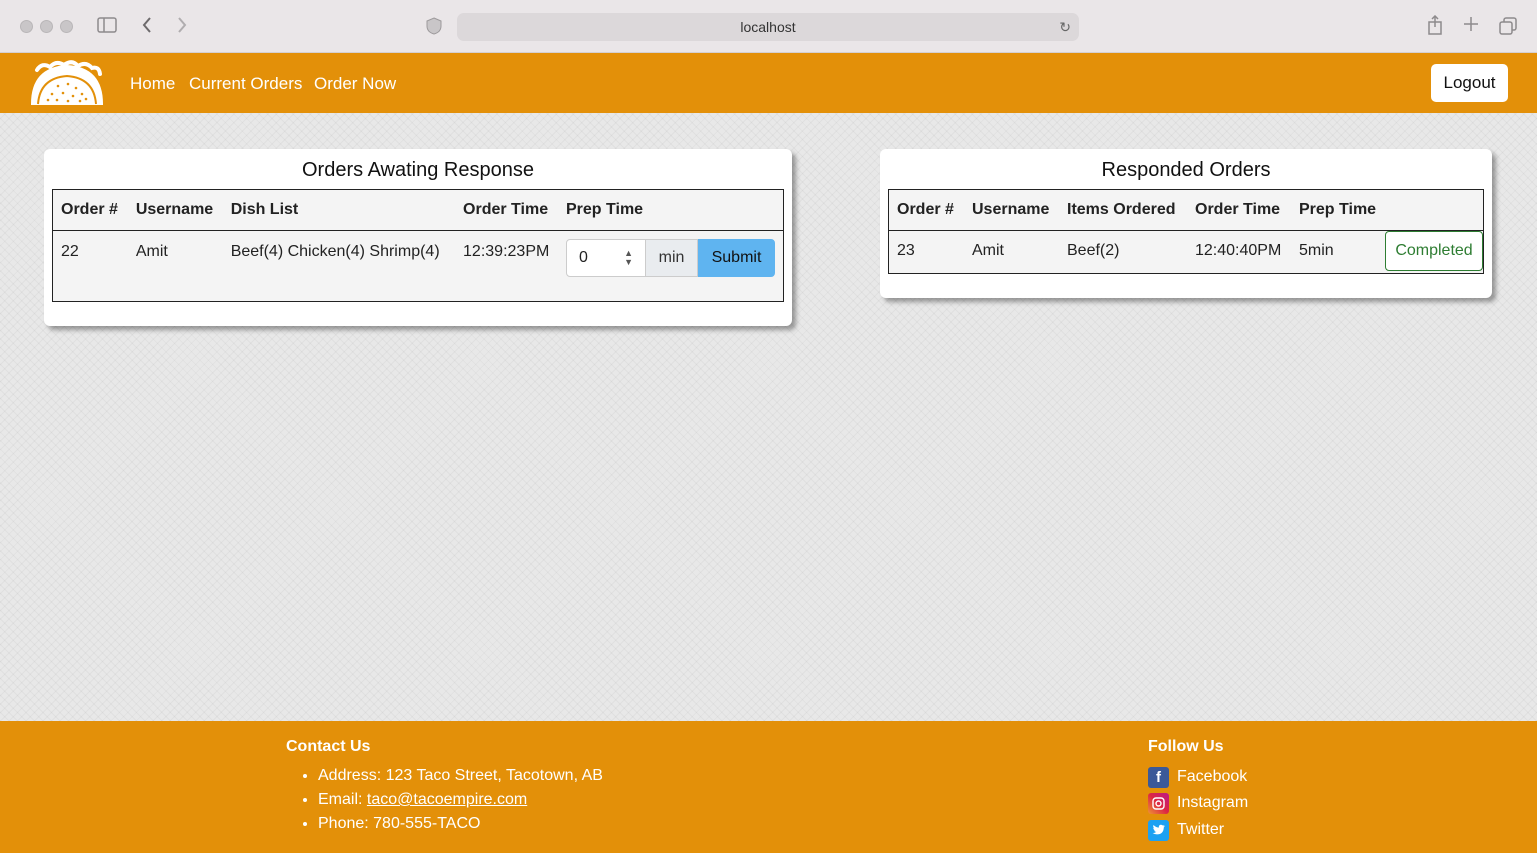 The height and width of the screenshot is (853, 1537). I want to click on url-text: localhost, so click(768, 27).